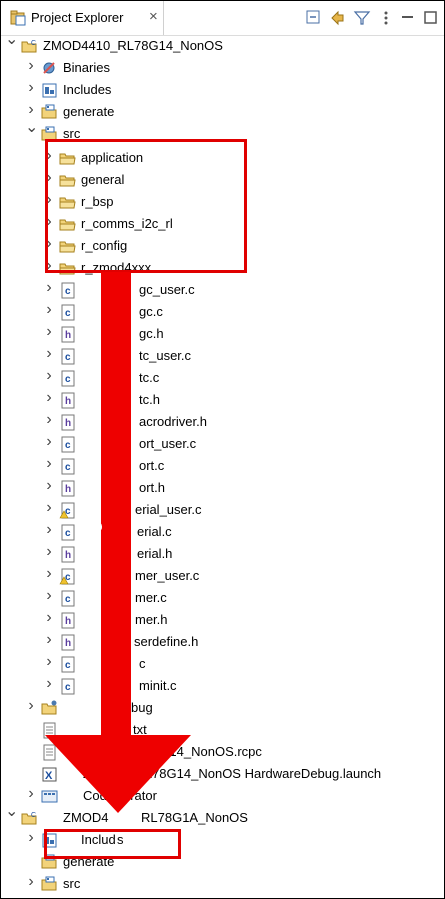 The height and width of the screenshot is (899, 445). I want to click on tree-item: › c ort.c, so click(222, 467).